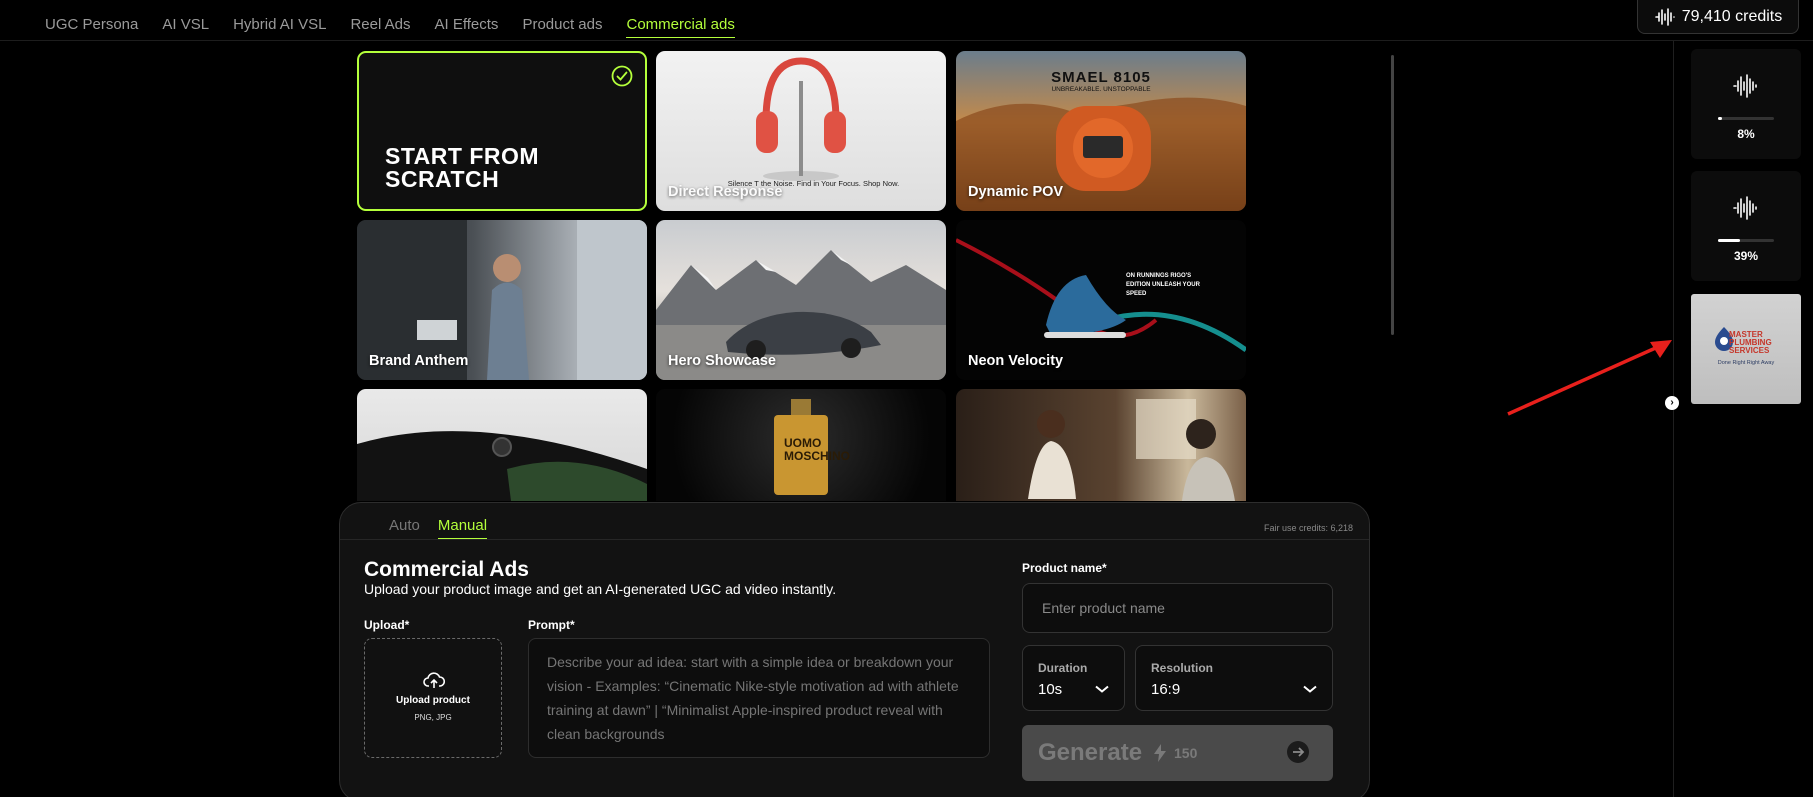 The width and height of the screenshot is (1813, 797). Describe the element at coordinates (186, 24) in the screenshot. I see `tab-label: AI VSL` at that location.